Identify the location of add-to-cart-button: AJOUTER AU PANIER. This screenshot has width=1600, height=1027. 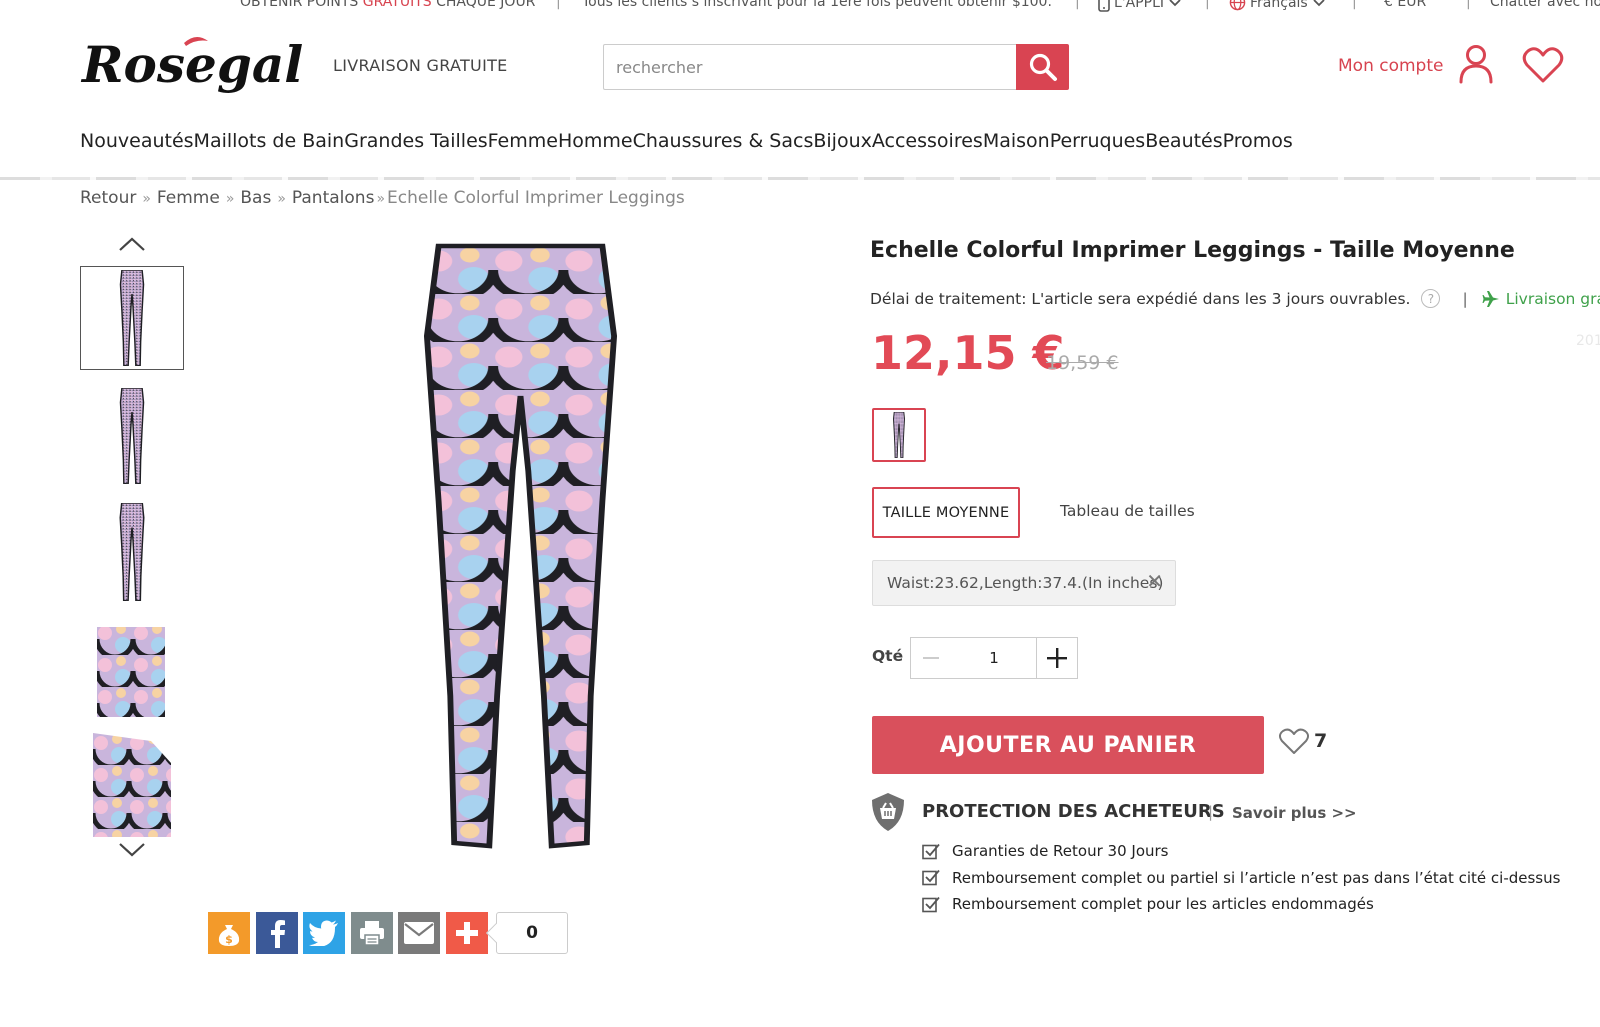
(1068, 745).